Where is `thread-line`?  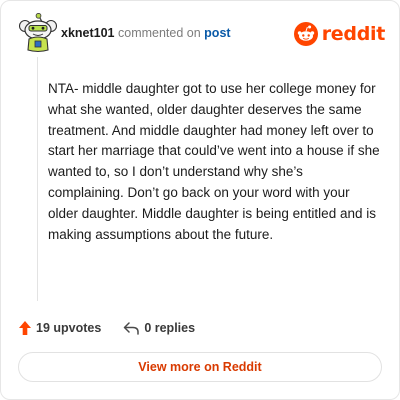 thread-line is located at coordinates (37, 179).